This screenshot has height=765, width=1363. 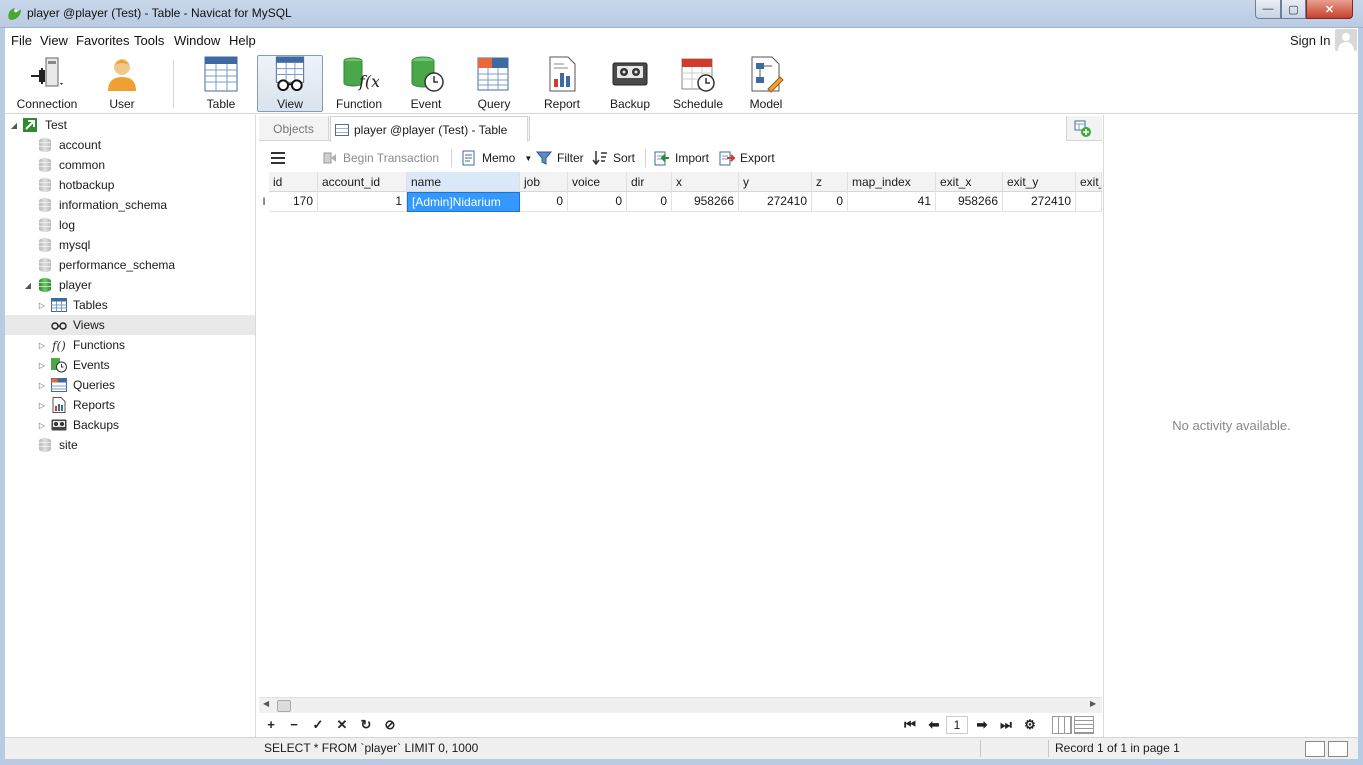 What do you see at coordinates (1338, 749) in the screenshot?
I see `toggle-info-pane-icon` at bounding box center [1338, 749].